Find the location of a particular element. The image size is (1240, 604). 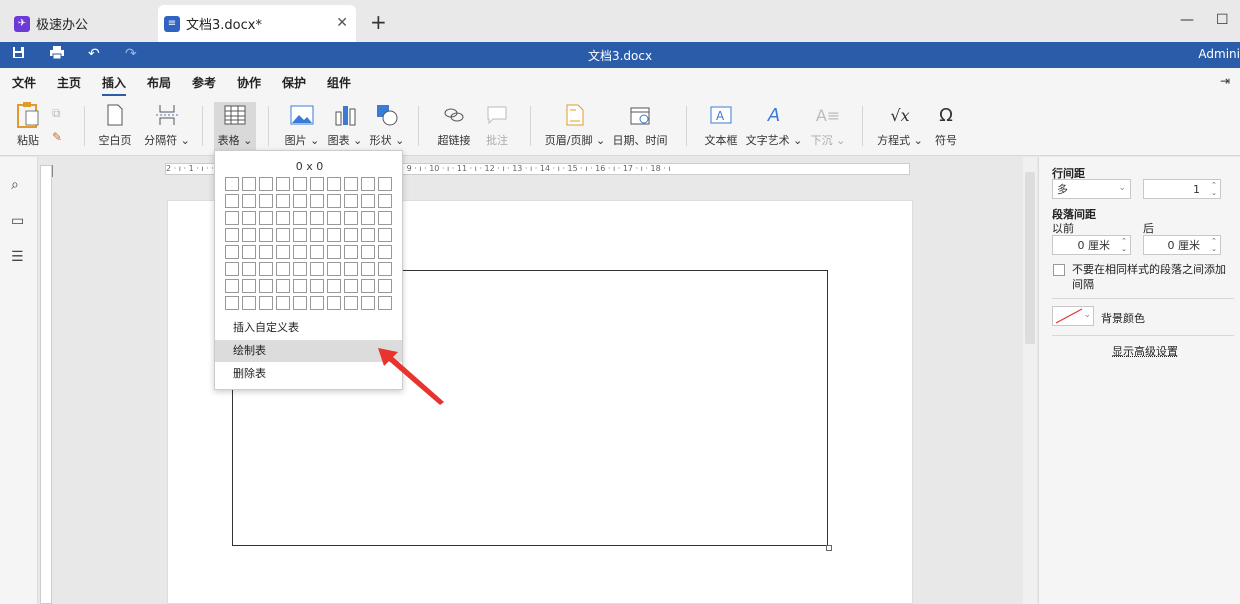

header-footer-button: 页眉/页脚 ⌄ is located at coordinates (575, 126).